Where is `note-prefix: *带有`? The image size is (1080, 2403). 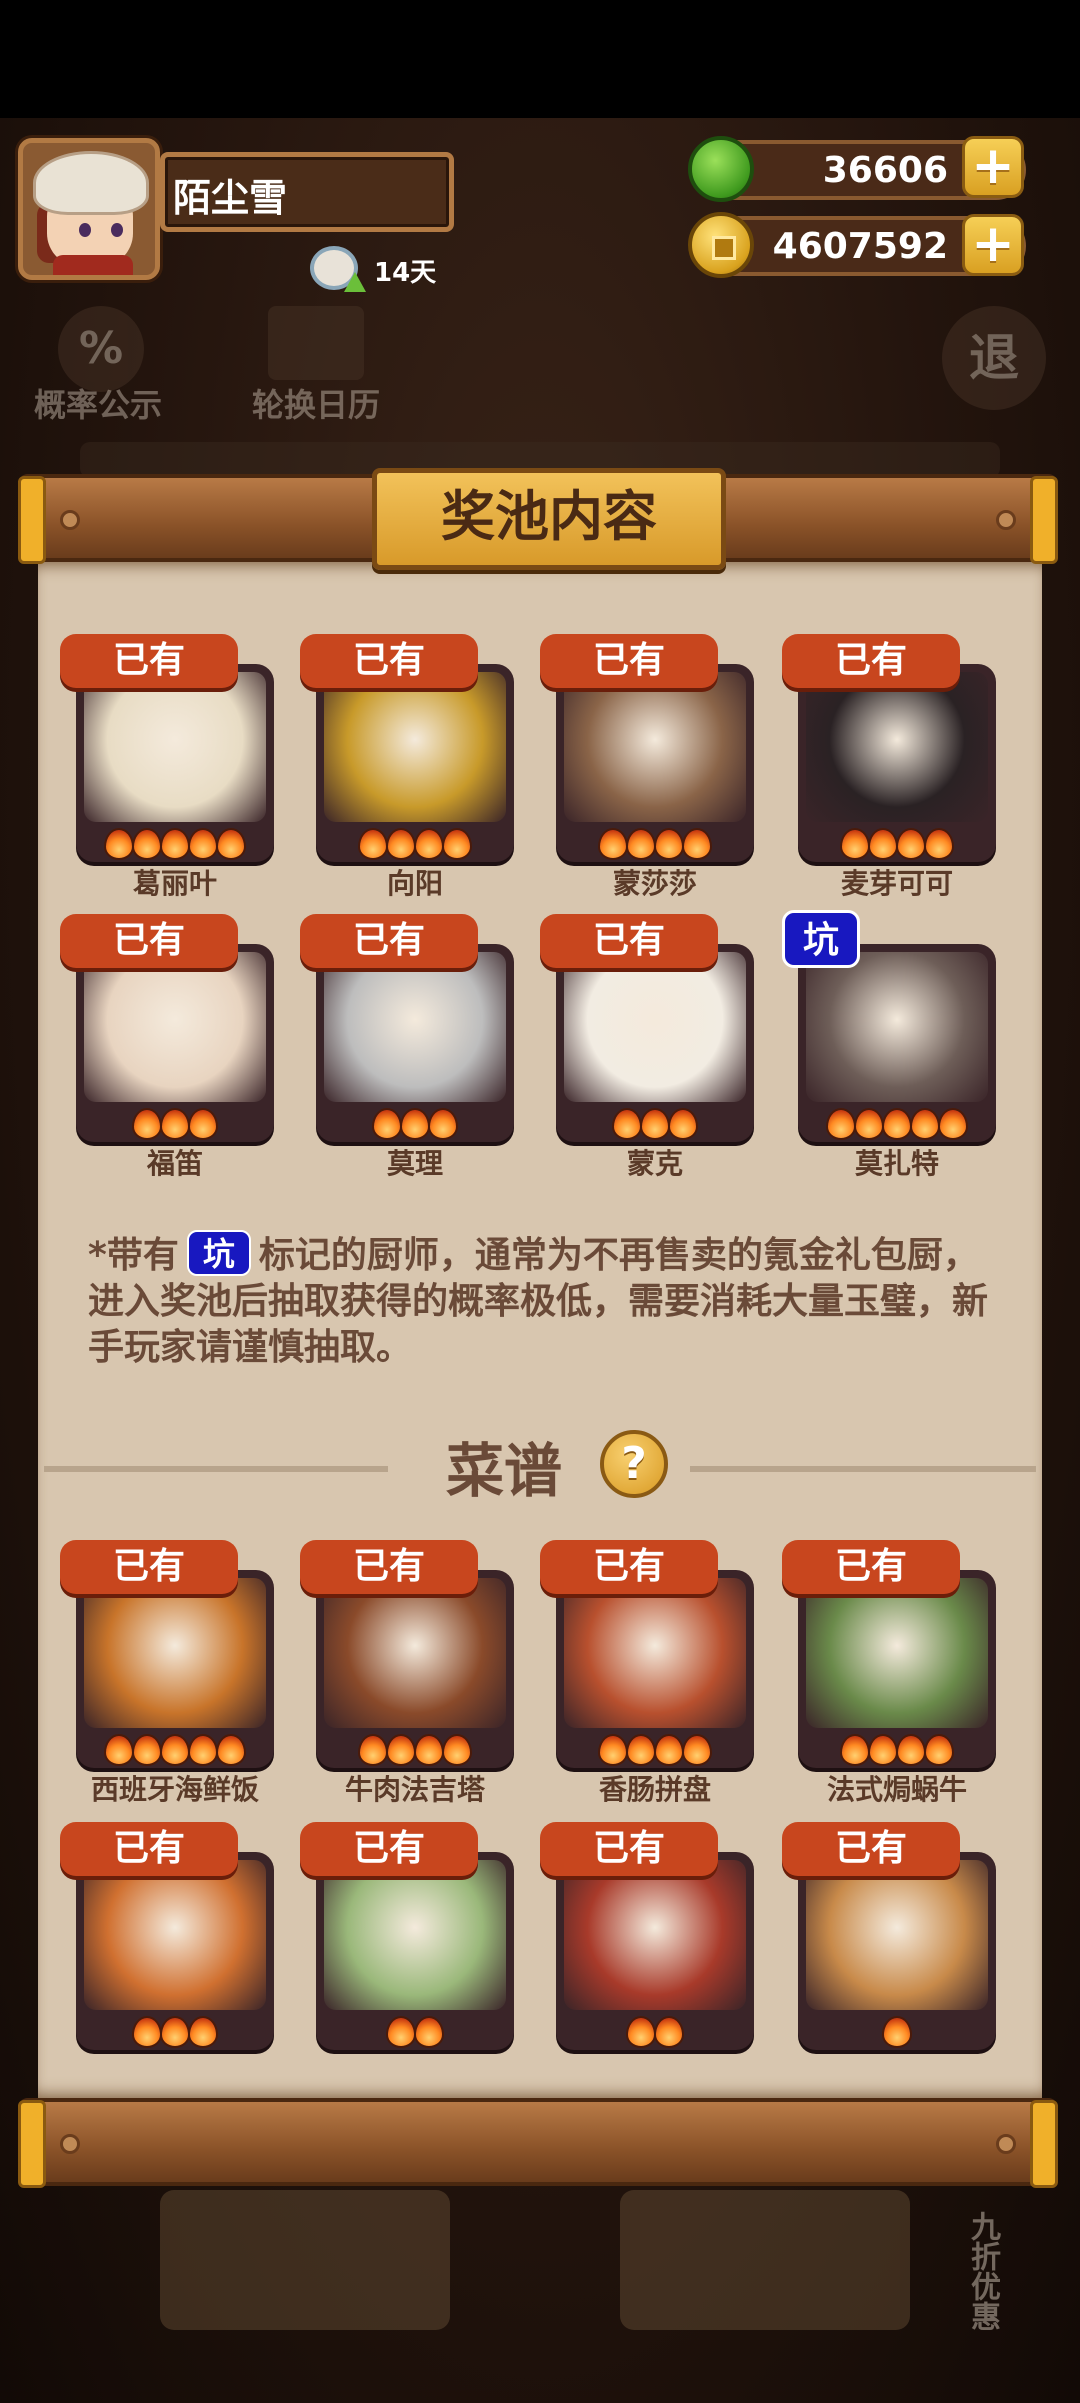 note-prefix: *带有 is located at coordinates (133, 1255).